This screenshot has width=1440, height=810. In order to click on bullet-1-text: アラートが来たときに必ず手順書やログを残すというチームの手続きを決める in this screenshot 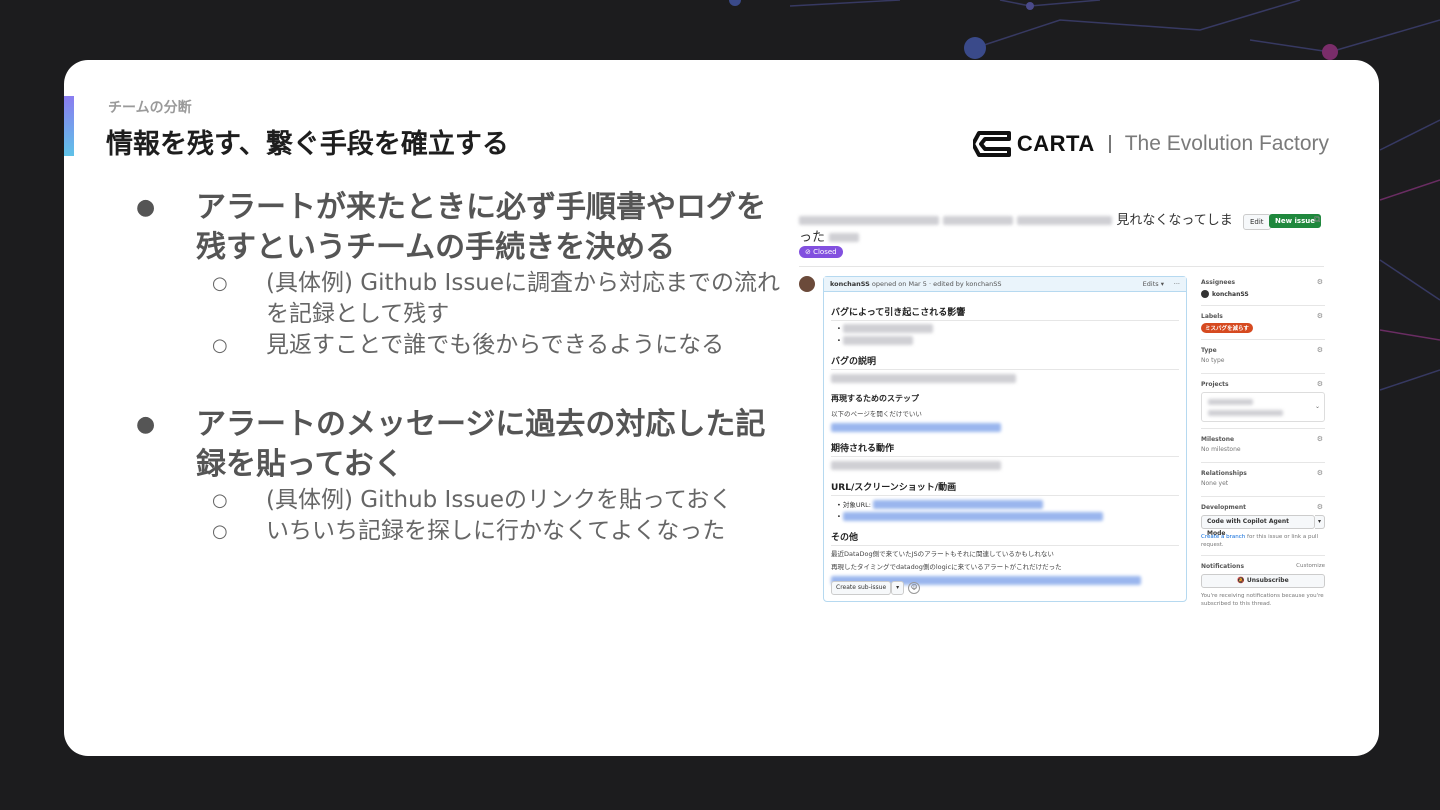, I will do `click(481, 227)`.